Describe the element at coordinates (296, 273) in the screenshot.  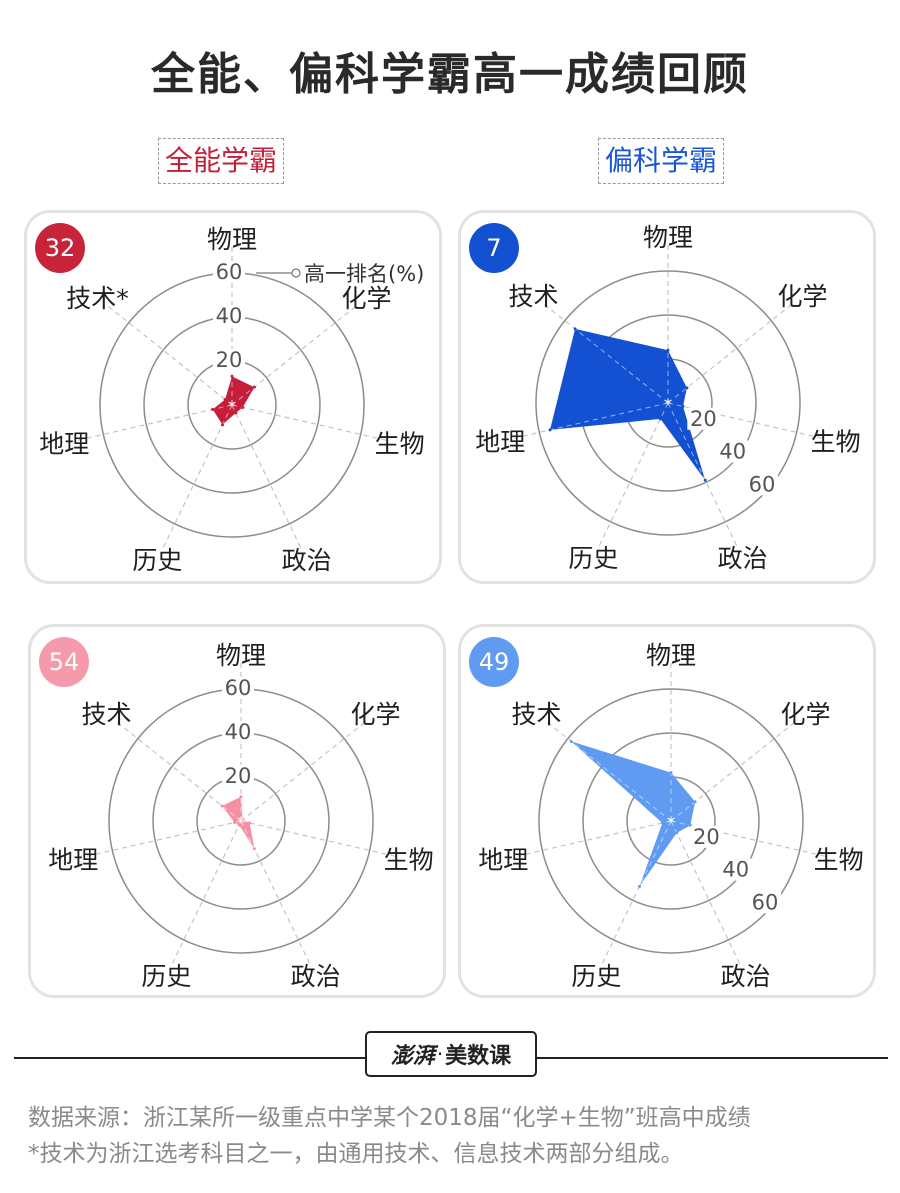
I see `annotation-dot` at that location.